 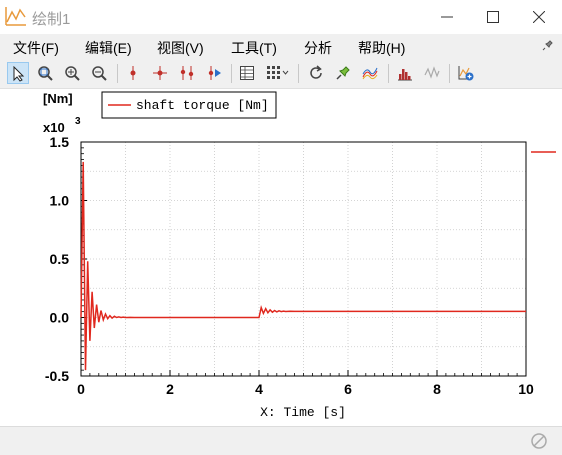 What do you see at coordinates (303, 412) in the screenshot?
I see `x-axis-label: X: Time [s]` at bounding box center [303, 412].